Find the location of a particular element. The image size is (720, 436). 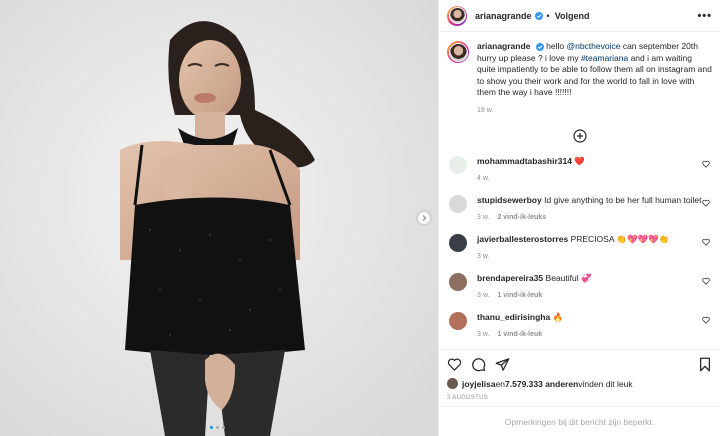

follow-status-button: Volgend is located at coordinates (572, 16).